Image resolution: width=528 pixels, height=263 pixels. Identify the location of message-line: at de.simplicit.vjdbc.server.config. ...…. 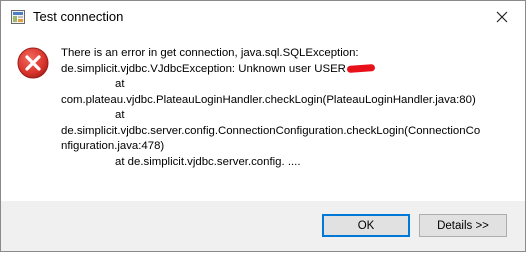
(208, 161).